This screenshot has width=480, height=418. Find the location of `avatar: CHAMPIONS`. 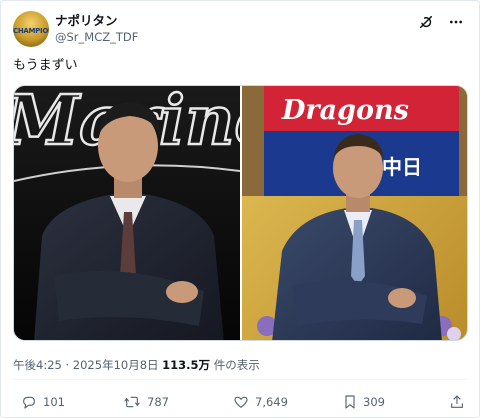

avatar: CHAMPIONS is located at coordinates (31, 29).